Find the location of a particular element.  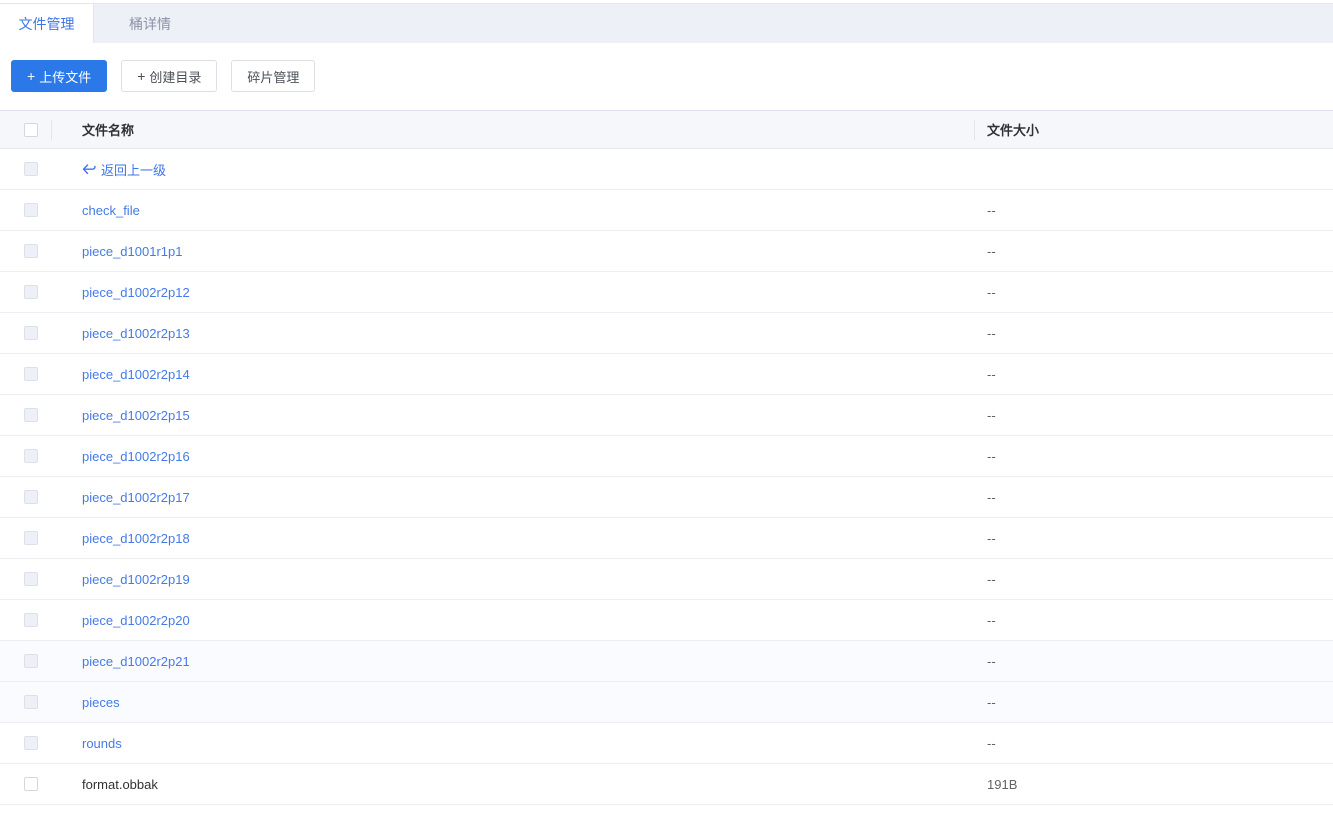

header-file-size: 文件大小 is located at coordinates (1154, 129).